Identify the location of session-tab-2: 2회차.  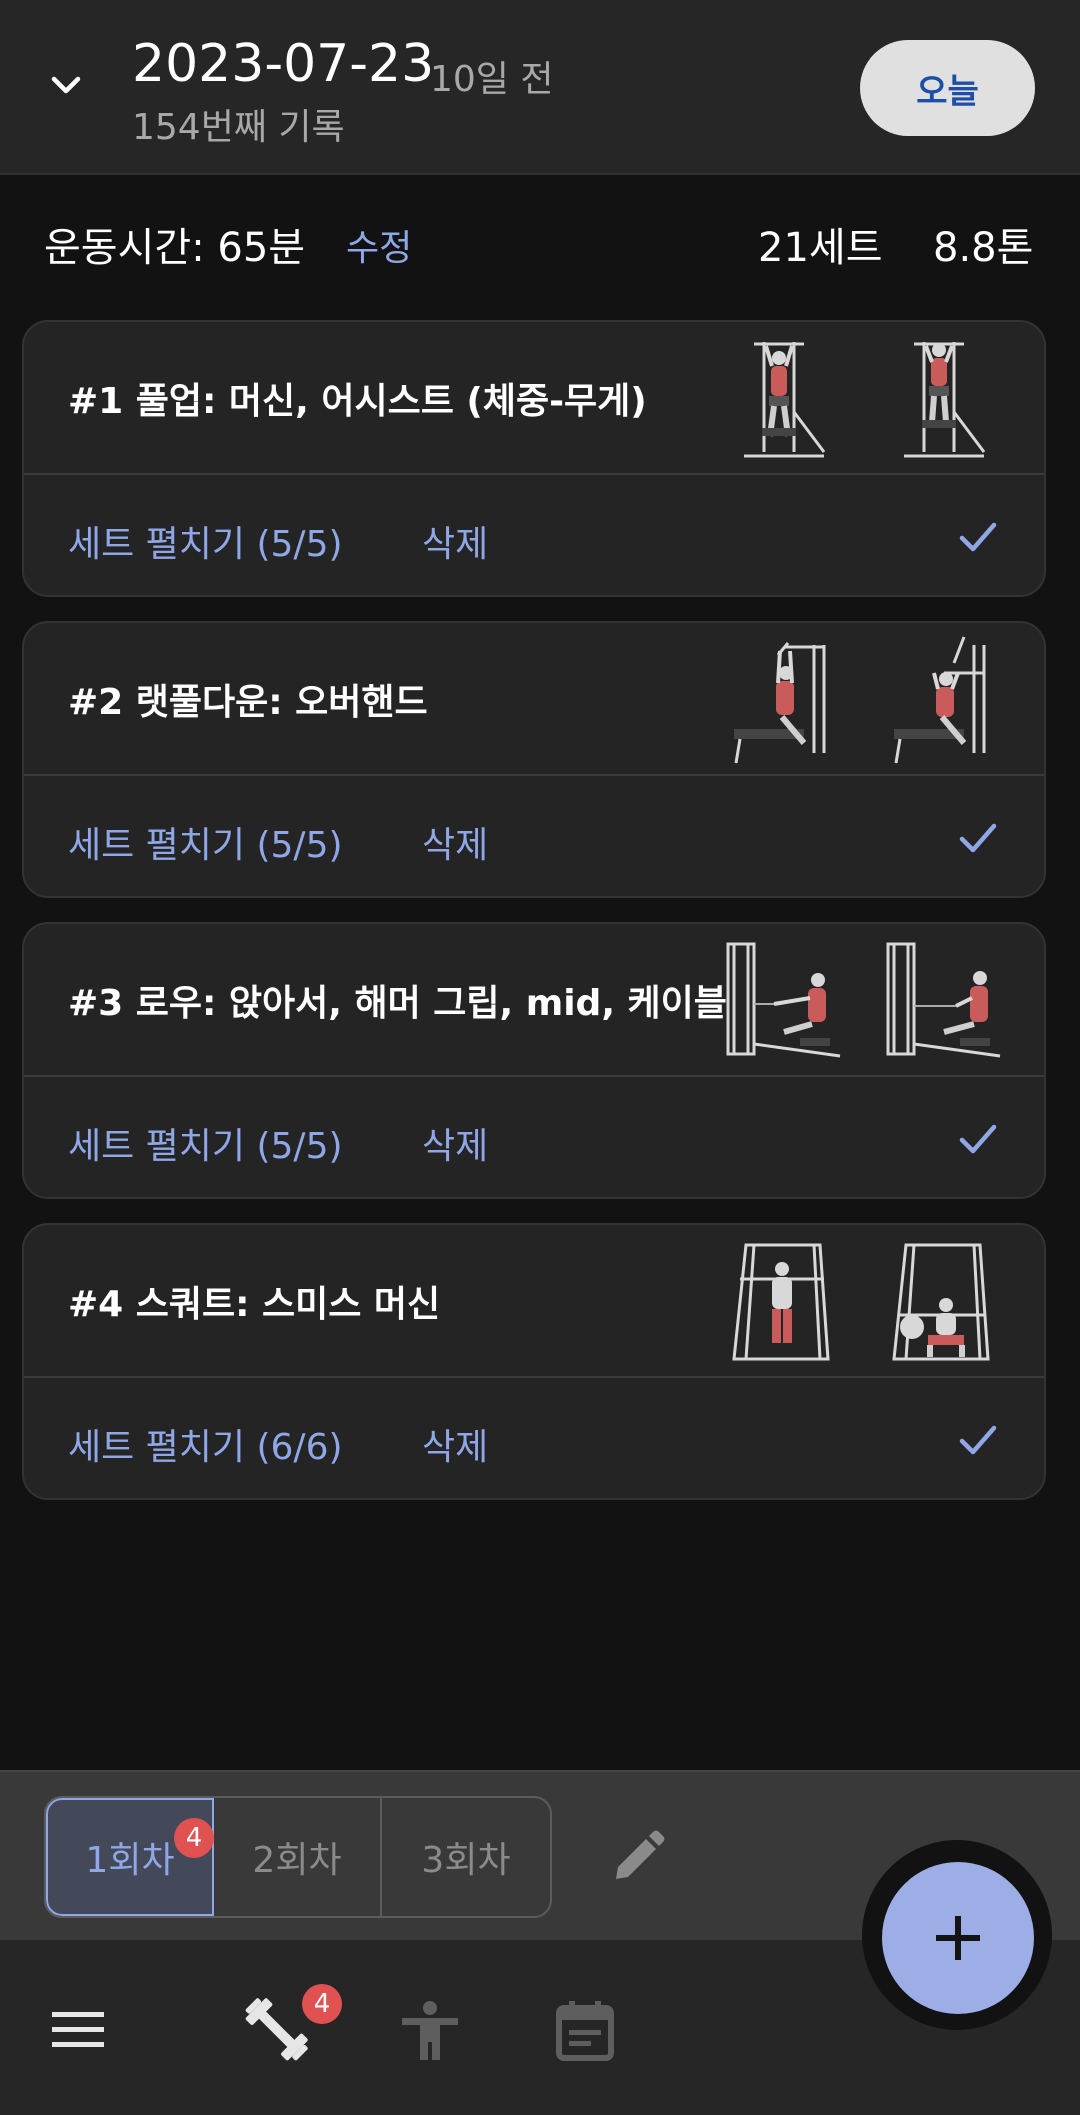
(298, 1857).